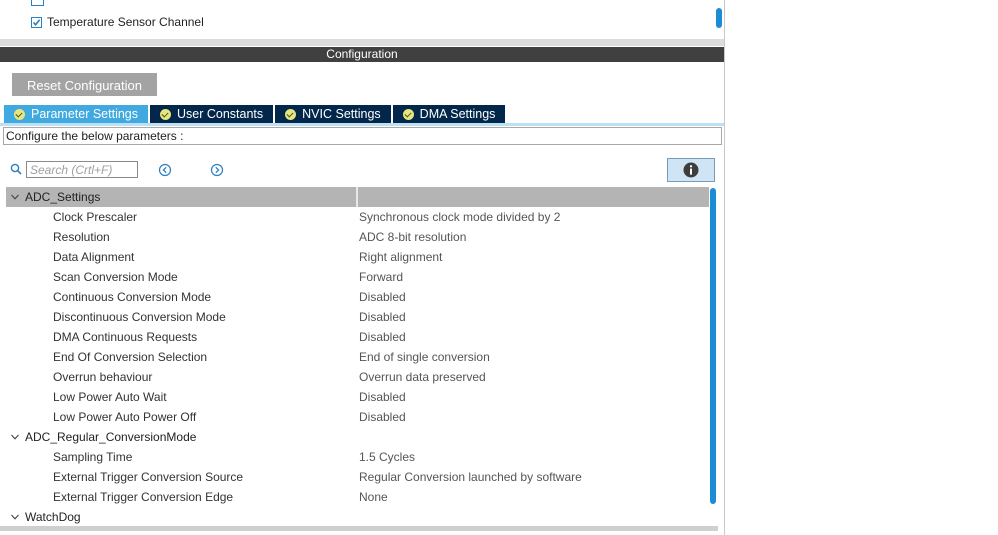 The height and width of the screenshot is (535, 998). What do you see at coordinates (362, 20) in the screenshot?
I see `channel-list: Temperature Sensor Channel` at bounding box center [362, 20].